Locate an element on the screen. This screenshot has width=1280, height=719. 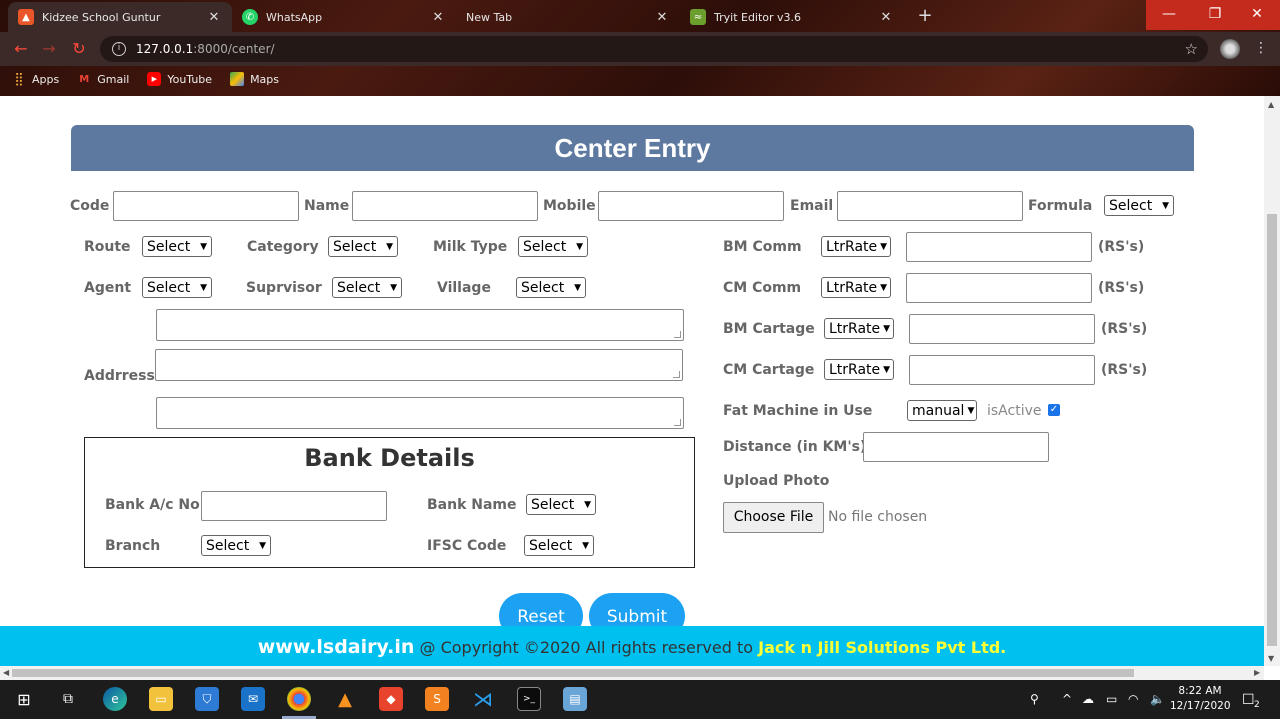
tray-chevron-up-icon: ^ is located at coordinates (1067, 699).